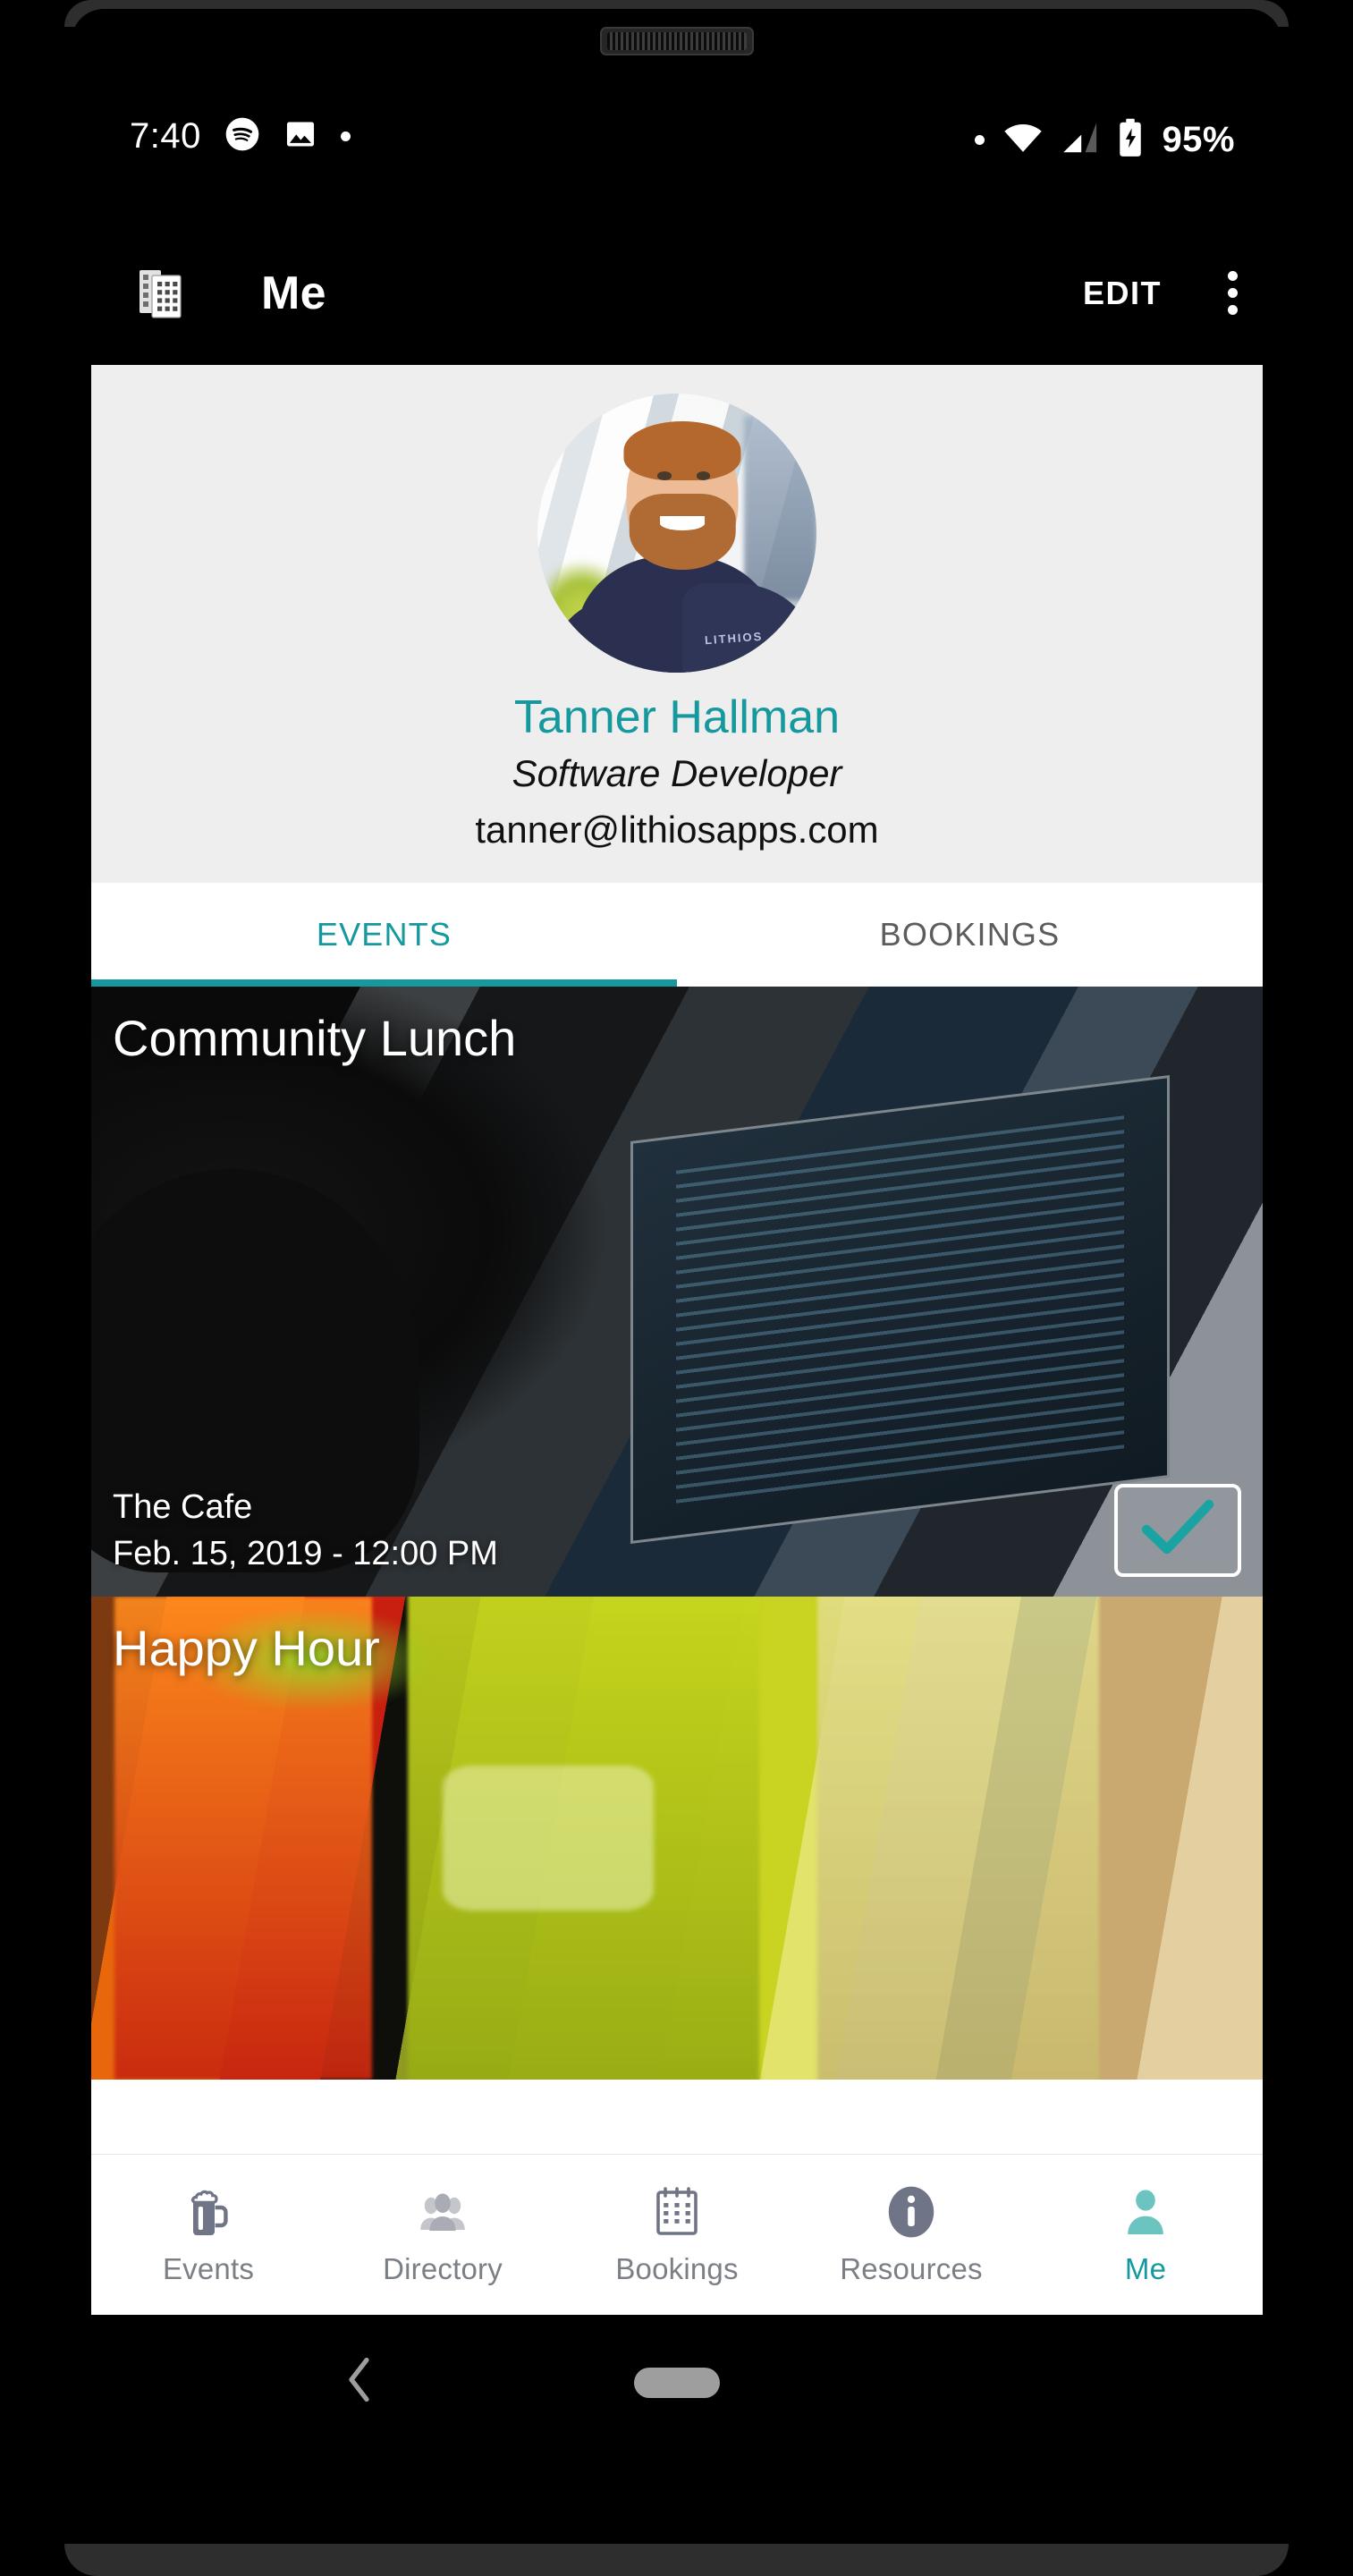  Describe the element at coordinates (1130, 140) in the screenshot. I see `battery-charging-icon` at that location.